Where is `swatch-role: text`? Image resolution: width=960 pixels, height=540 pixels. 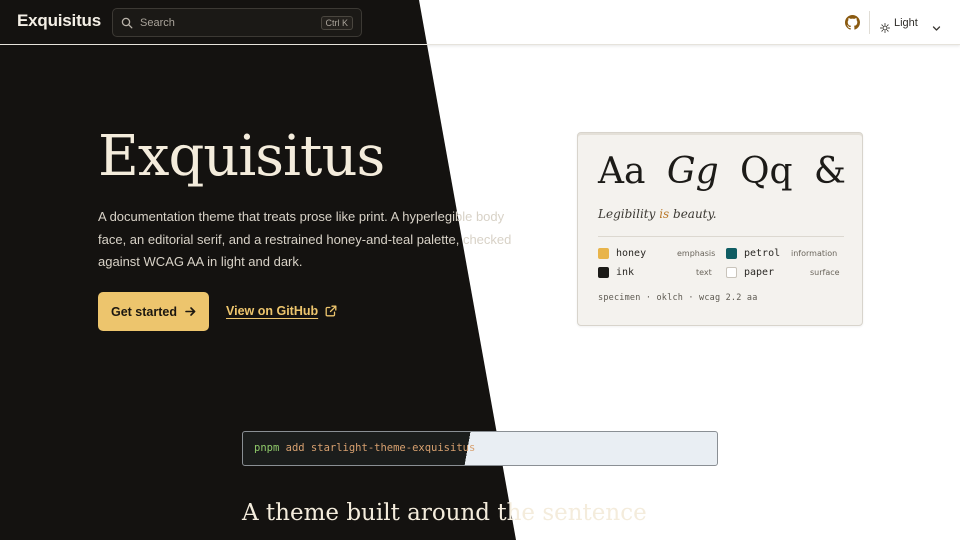
swatch-role: text is located at coordinates (704, 272).